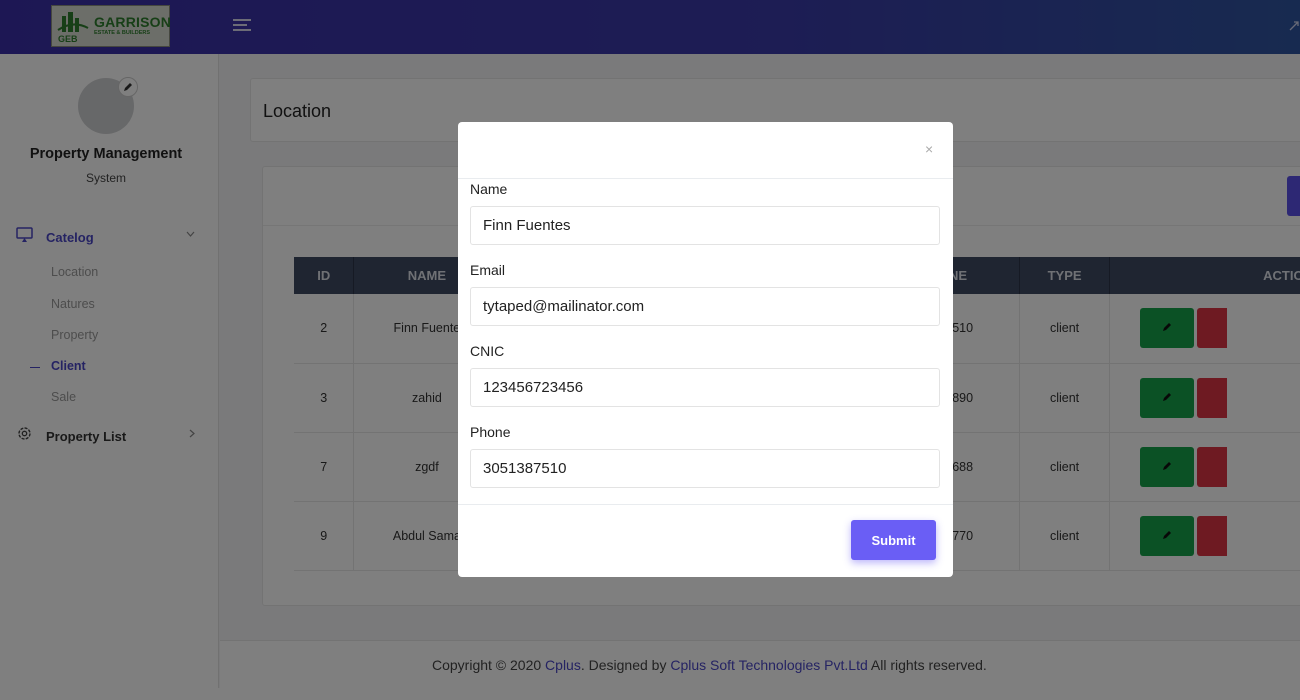 The height and width of the screenshot is (700, 1300). Describe the element at coordinates (490, 432) in the screenshot. I see `phone-label: Phone` at that location.